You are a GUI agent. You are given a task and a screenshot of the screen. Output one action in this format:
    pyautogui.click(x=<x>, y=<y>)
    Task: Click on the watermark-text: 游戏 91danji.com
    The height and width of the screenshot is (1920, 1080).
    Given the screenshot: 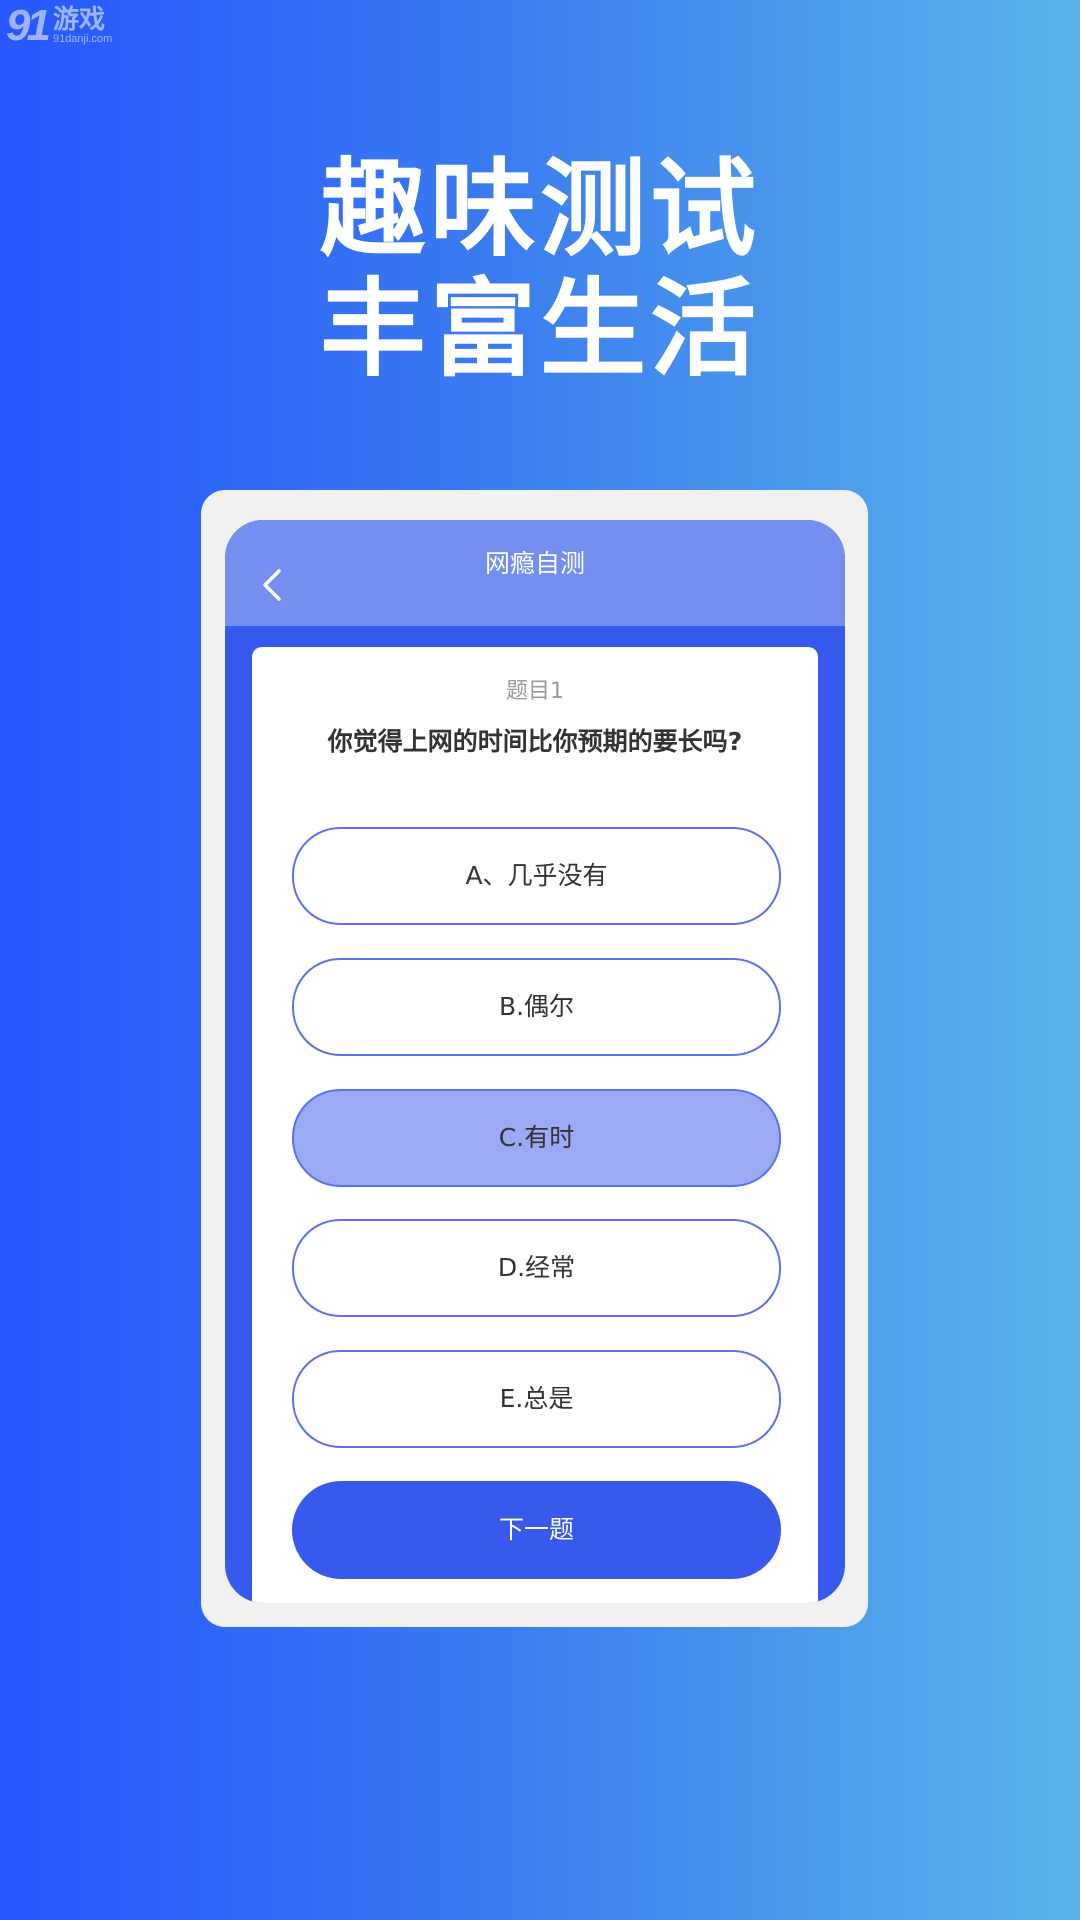 What is the action you would take?
    pyautogui.click(x=82, y=26)
    